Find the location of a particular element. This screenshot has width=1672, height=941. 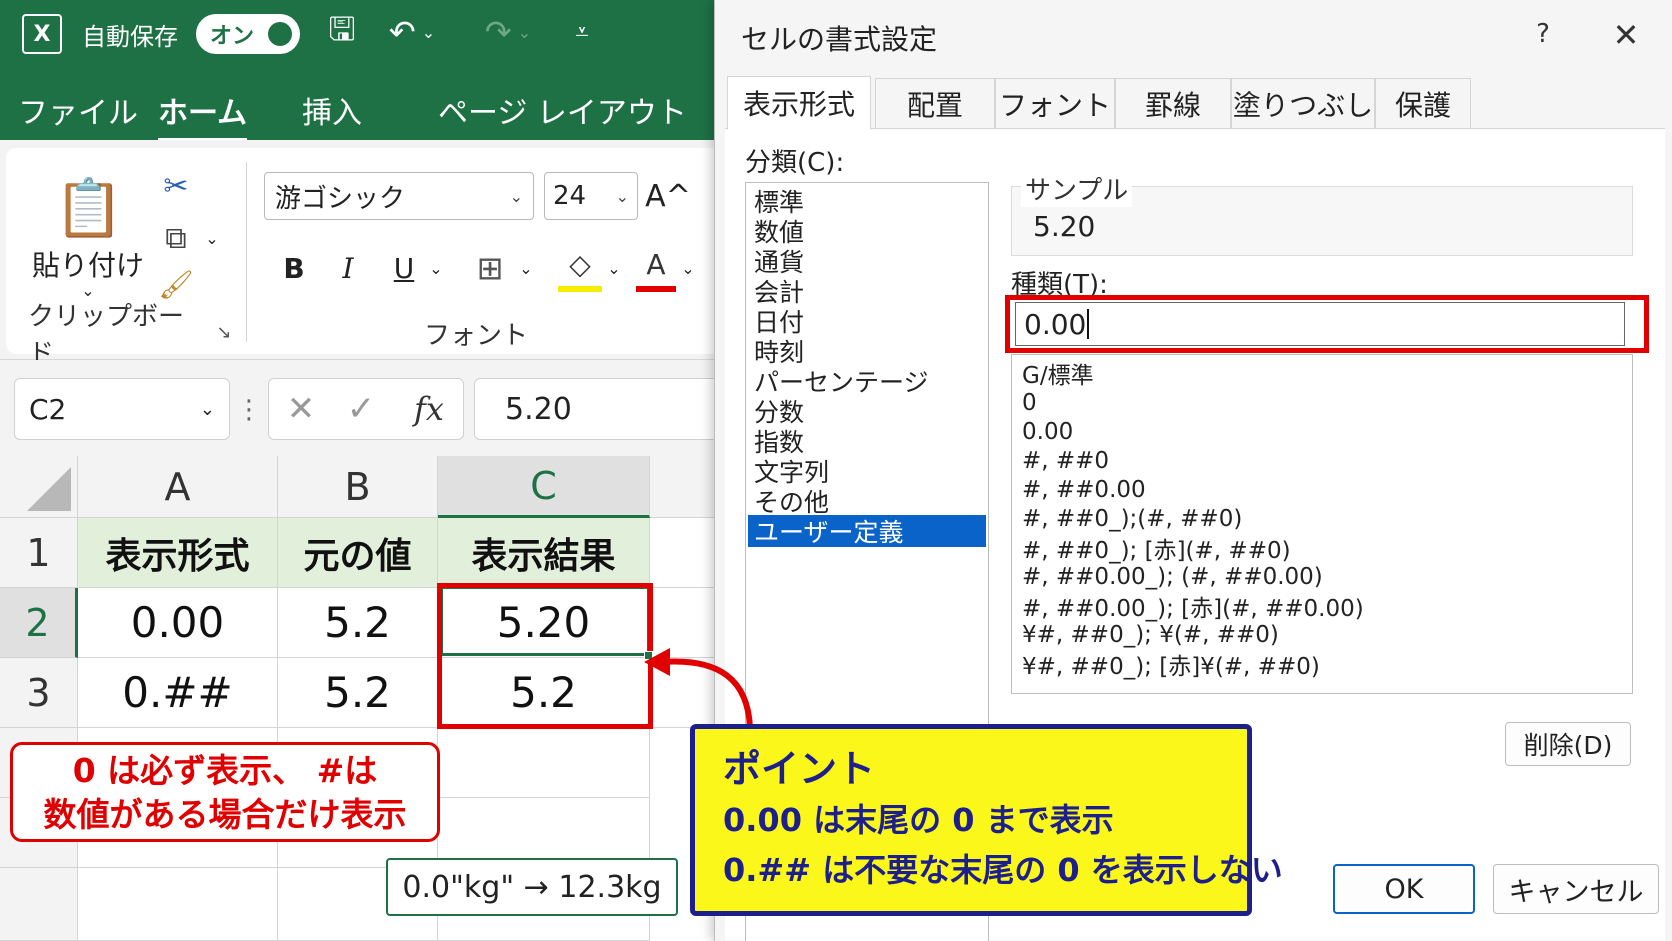

tab-page-layout: ページ レイアウト is located at coordinates (562, 110).